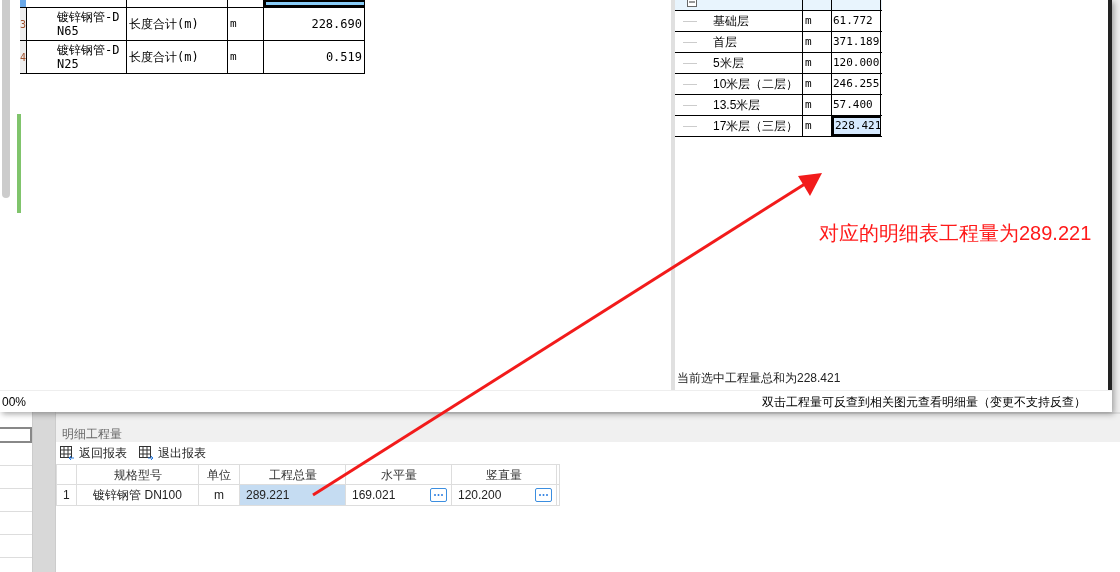  What do you see at coordinates (14, 402) in the screenshot?
I see `zoom-level-text: 00%` at bounding box center [14, 402].